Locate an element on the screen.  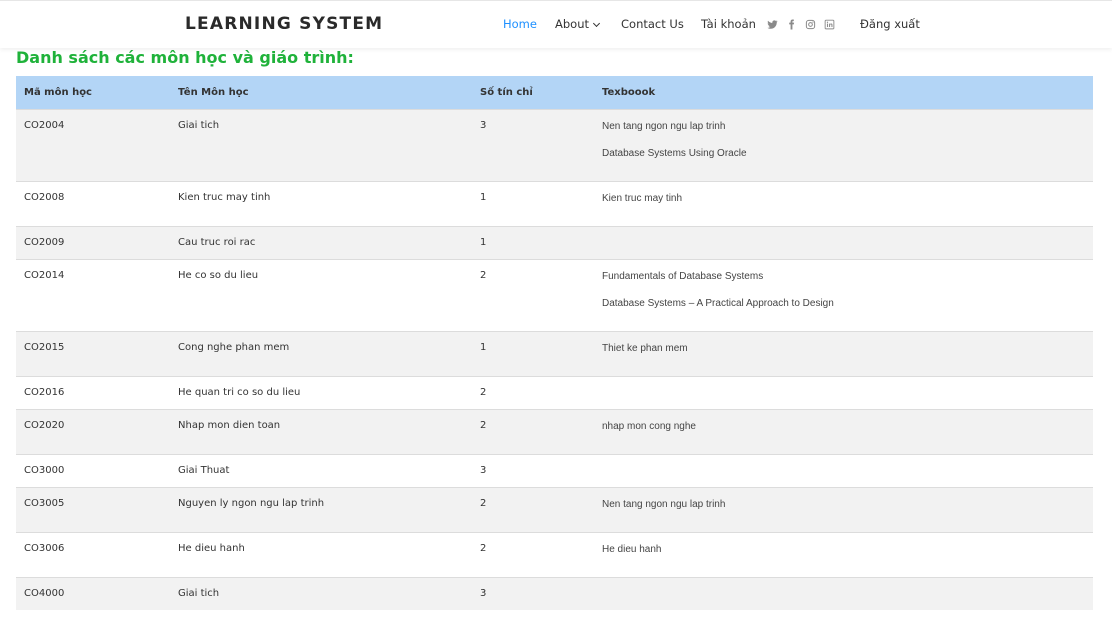
column-header-credits: Số tín chỉ is located at coordinates (533, 92).